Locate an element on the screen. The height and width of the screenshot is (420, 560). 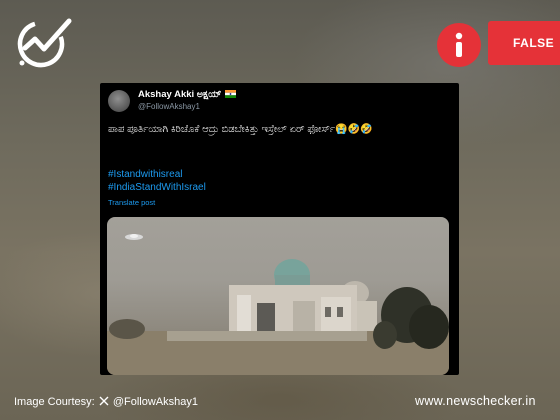
false-verdict-badge: FALSE is located at coordinates (524, 43).